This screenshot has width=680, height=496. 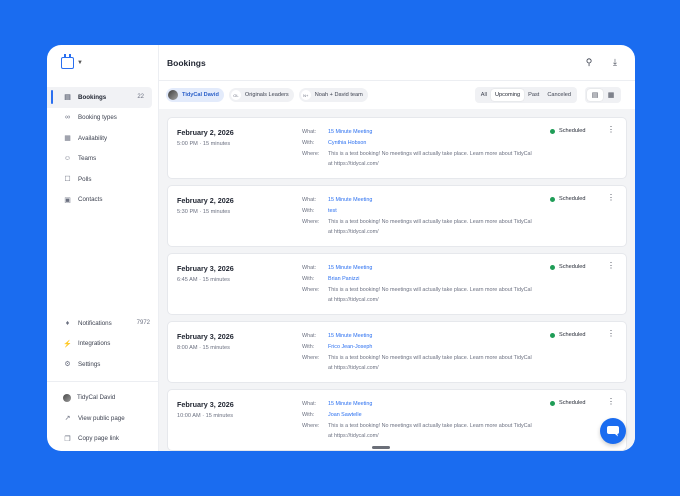 I want to click on sidebar-item-label: Integrations, so click(x=94, y=344).